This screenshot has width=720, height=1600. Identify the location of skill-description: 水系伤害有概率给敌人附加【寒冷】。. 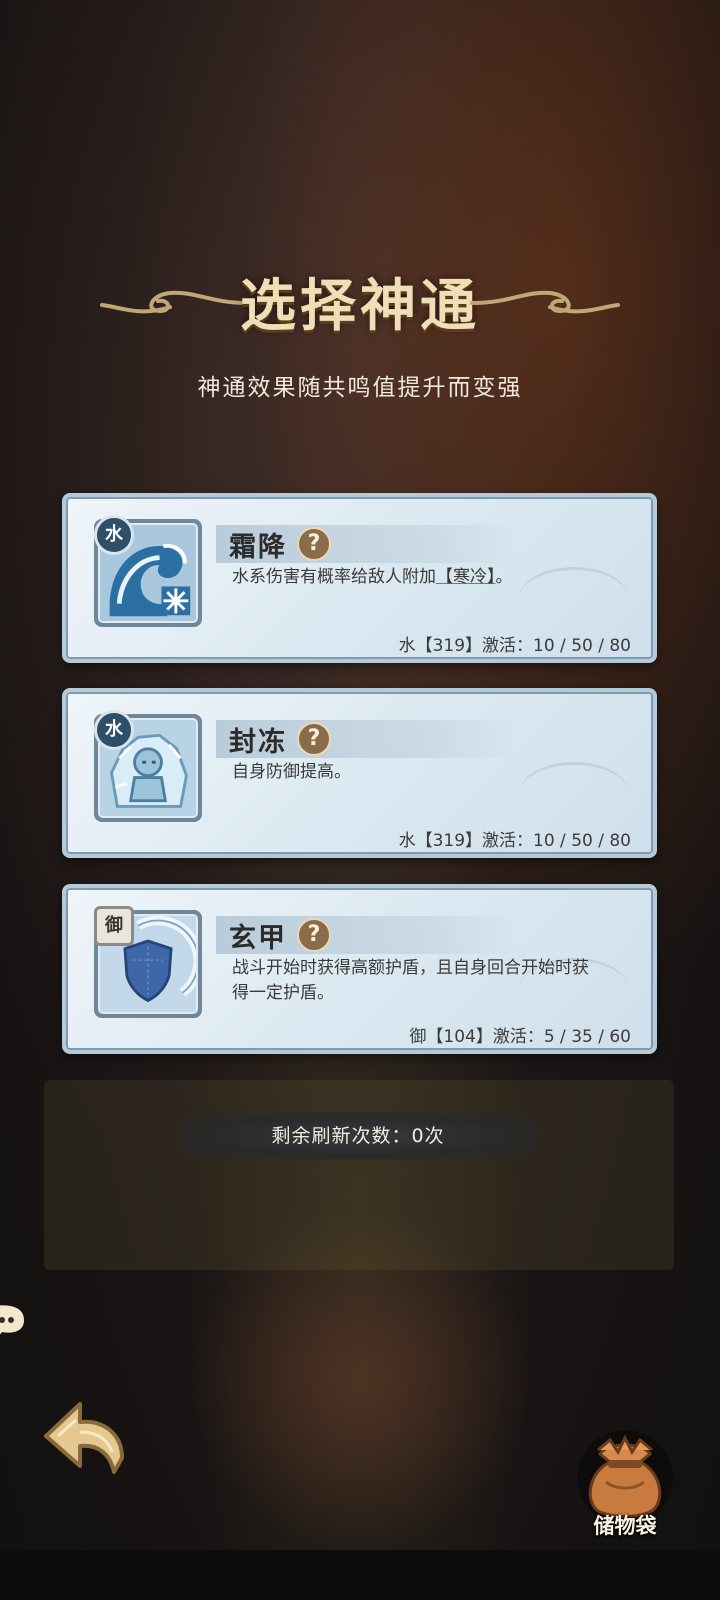
(422, 577).